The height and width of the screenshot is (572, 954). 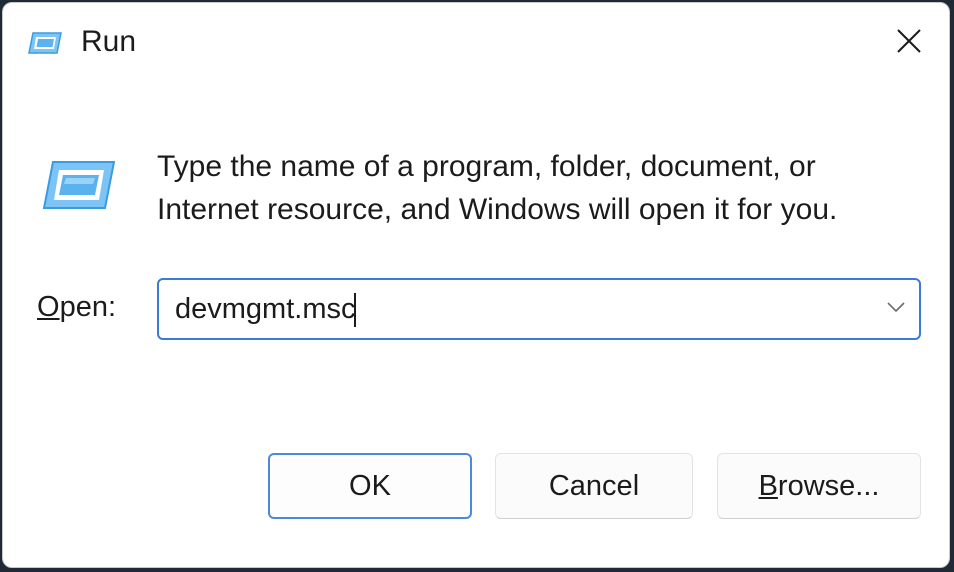 I want to click on open-label-mnemonic: O, so click(x=48, y=307).